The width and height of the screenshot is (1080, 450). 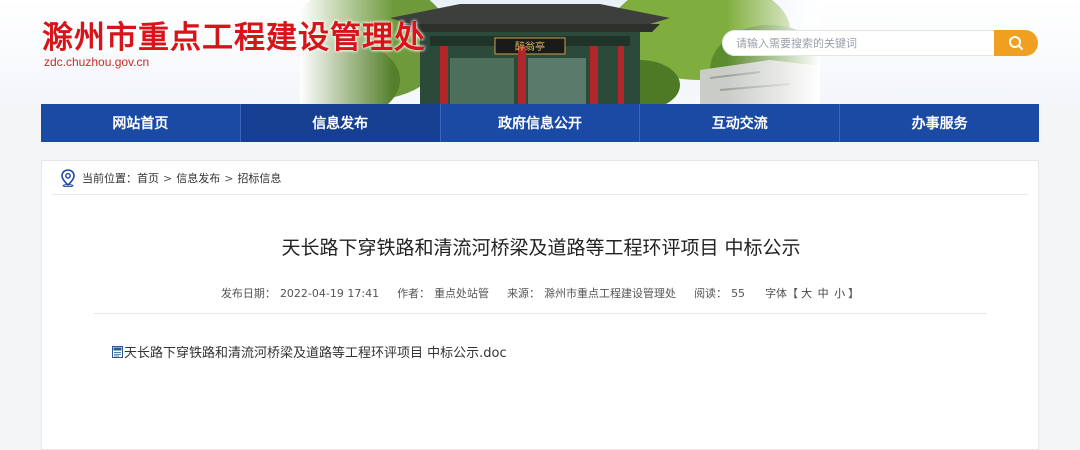 What do you see at coordinates (540, 194) in the screenshot?
I see `breadcrumb-divider` at bounding box center [540, 194].